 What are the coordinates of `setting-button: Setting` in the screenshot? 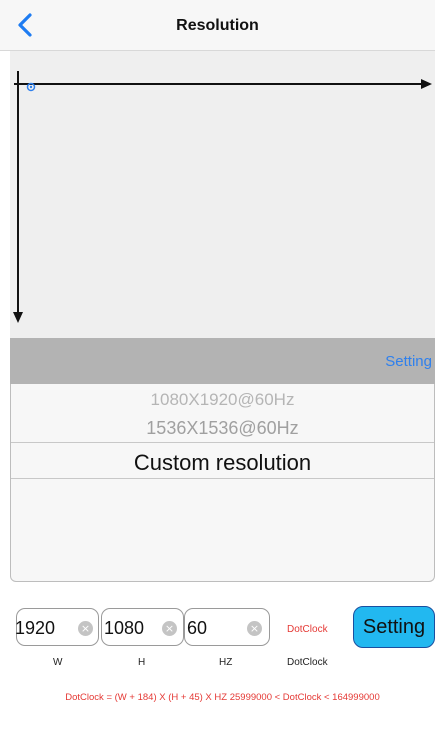 It's located at (394, 627).